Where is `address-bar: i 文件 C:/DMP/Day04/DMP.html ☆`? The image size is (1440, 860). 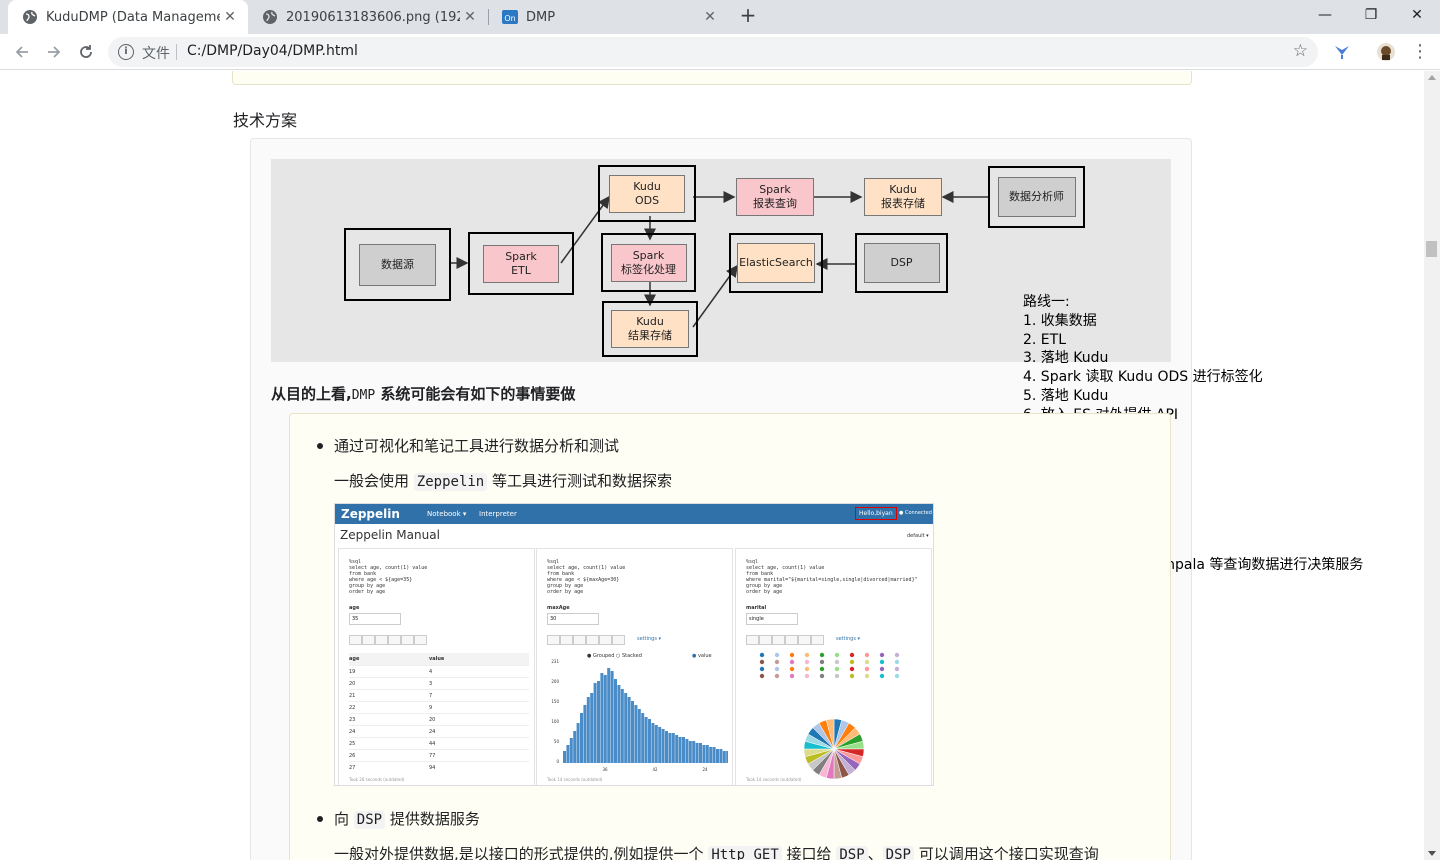
address-bar: i 文件 C:/DMP/Day04/DMP.html ☆ is located at coordinates (713, 52).